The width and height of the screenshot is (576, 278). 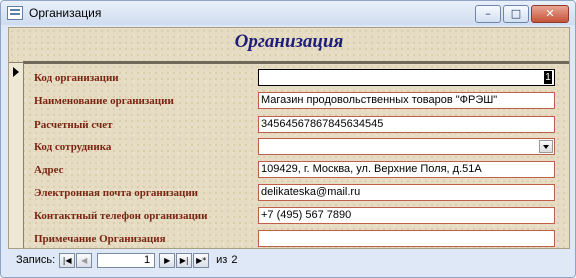 What do you see at coordinates (16, 72) in the screenshot?
I see `current-record-arrow-icon` at bounding box center [16, 72].